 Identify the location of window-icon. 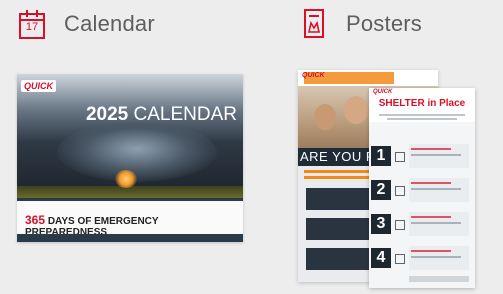
(400, 191).